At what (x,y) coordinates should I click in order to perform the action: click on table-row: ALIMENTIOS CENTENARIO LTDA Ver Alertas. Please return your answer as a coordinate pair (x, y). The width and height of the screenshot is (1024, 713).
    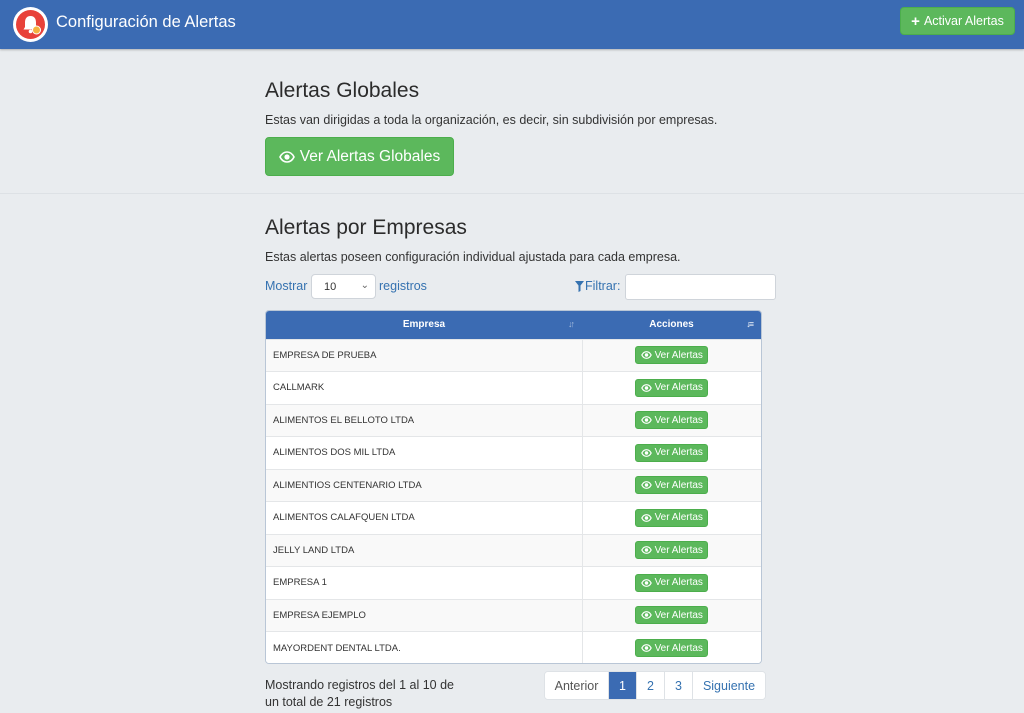
    Looking at the image, I should click on (513, 485).